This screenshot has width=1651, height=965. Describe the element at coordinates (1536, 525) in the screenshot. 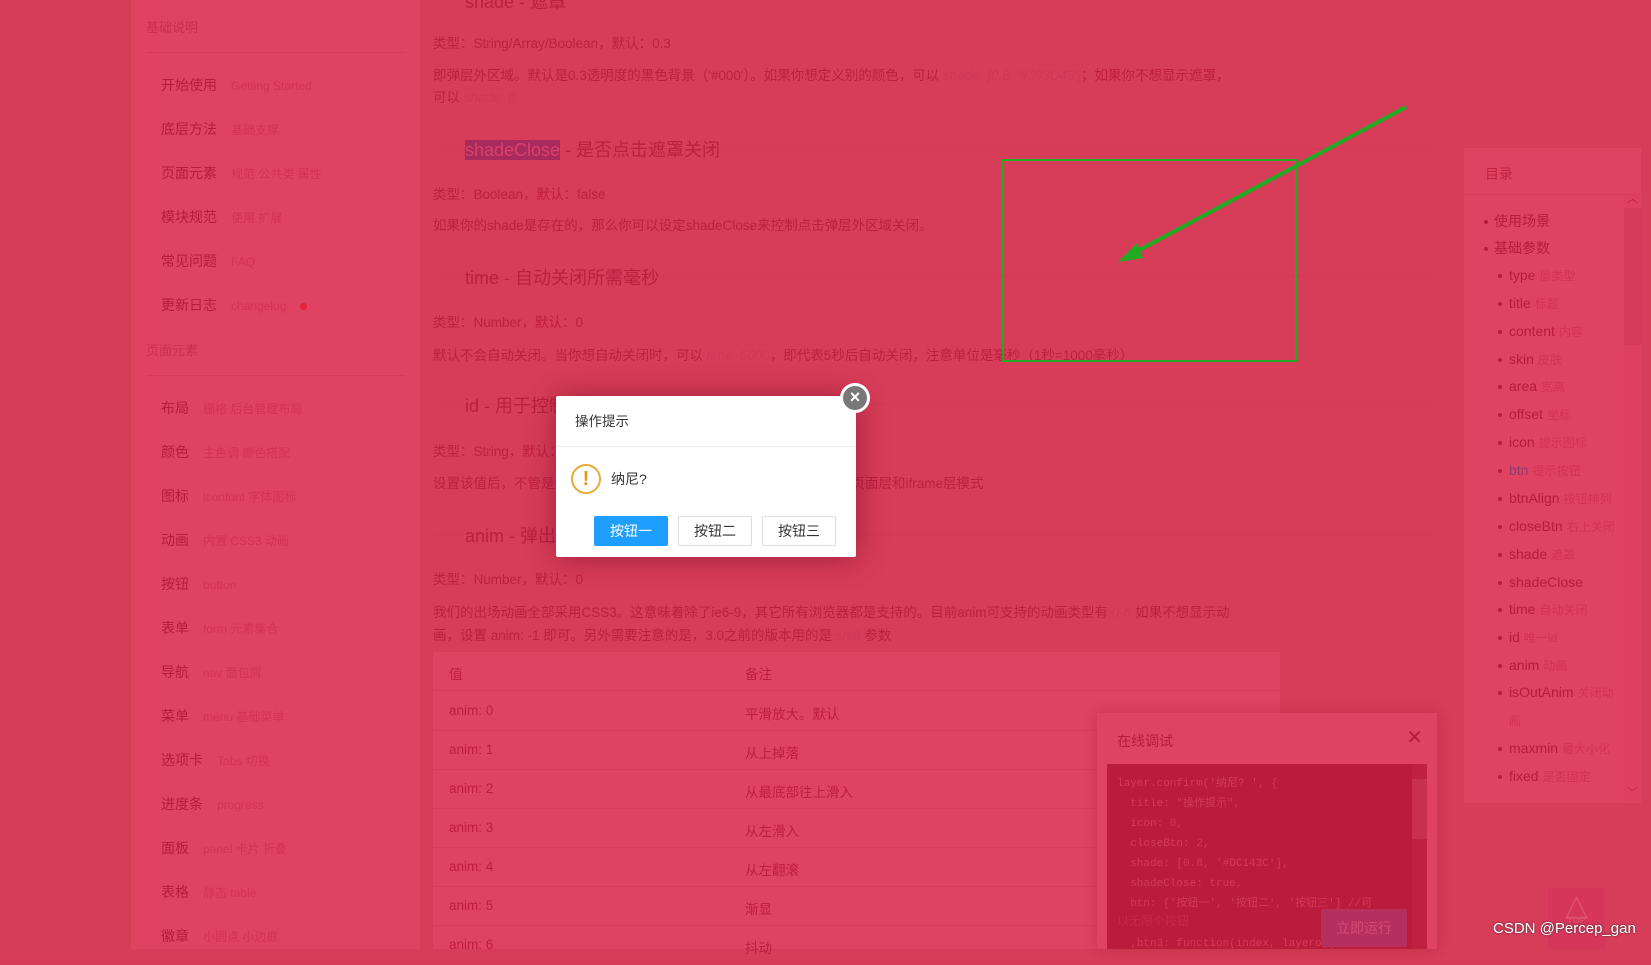

I see `toc-item-label: closeBtn` at that location.